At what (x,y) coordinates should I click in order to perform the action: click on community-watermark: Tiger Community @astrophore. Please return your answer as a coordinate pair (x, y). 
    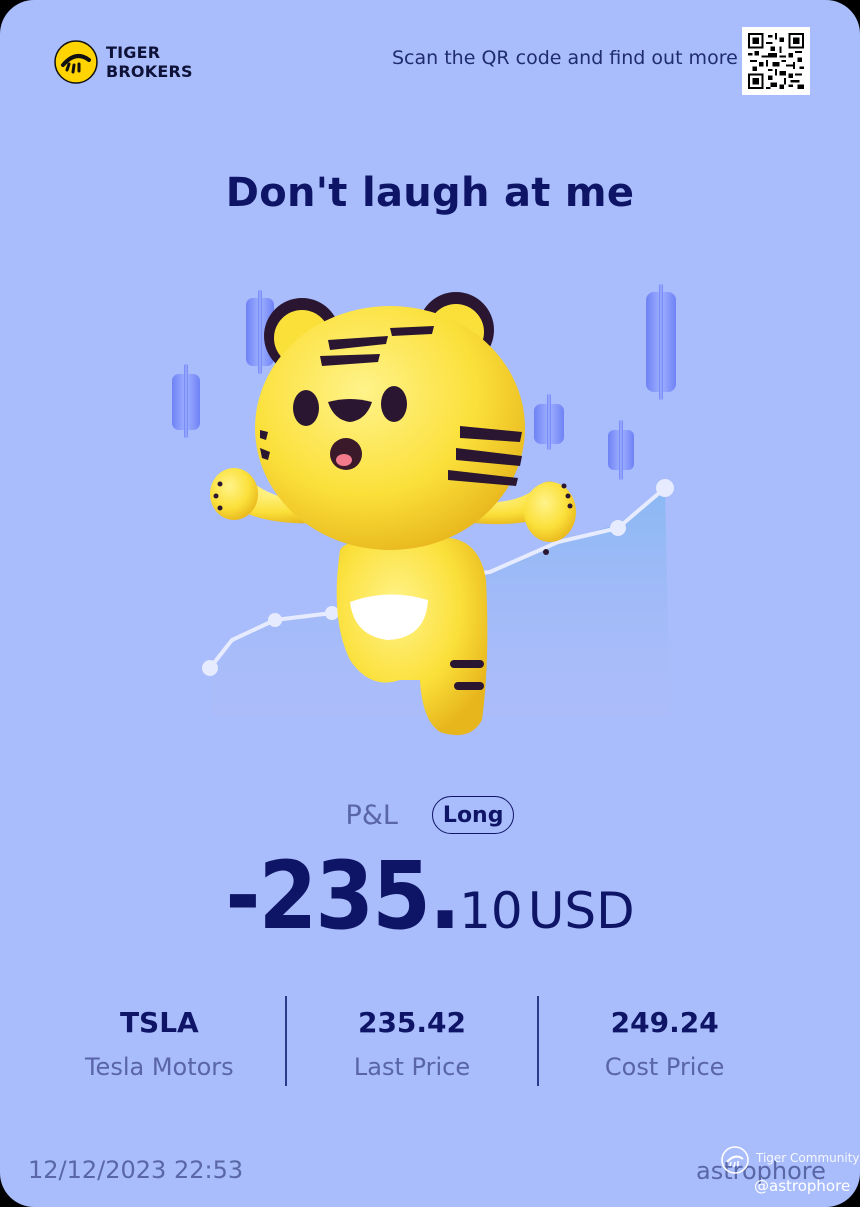
    Looking at the image, I should click on (790, 1171).